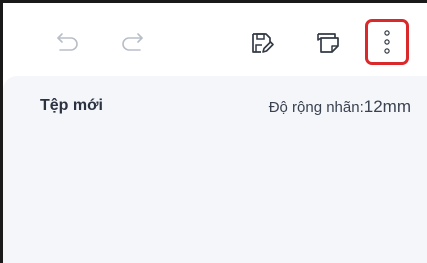 The width and height of the screenshot is (427, 263). I want to click on save-edit-icon, so click(262, 43).